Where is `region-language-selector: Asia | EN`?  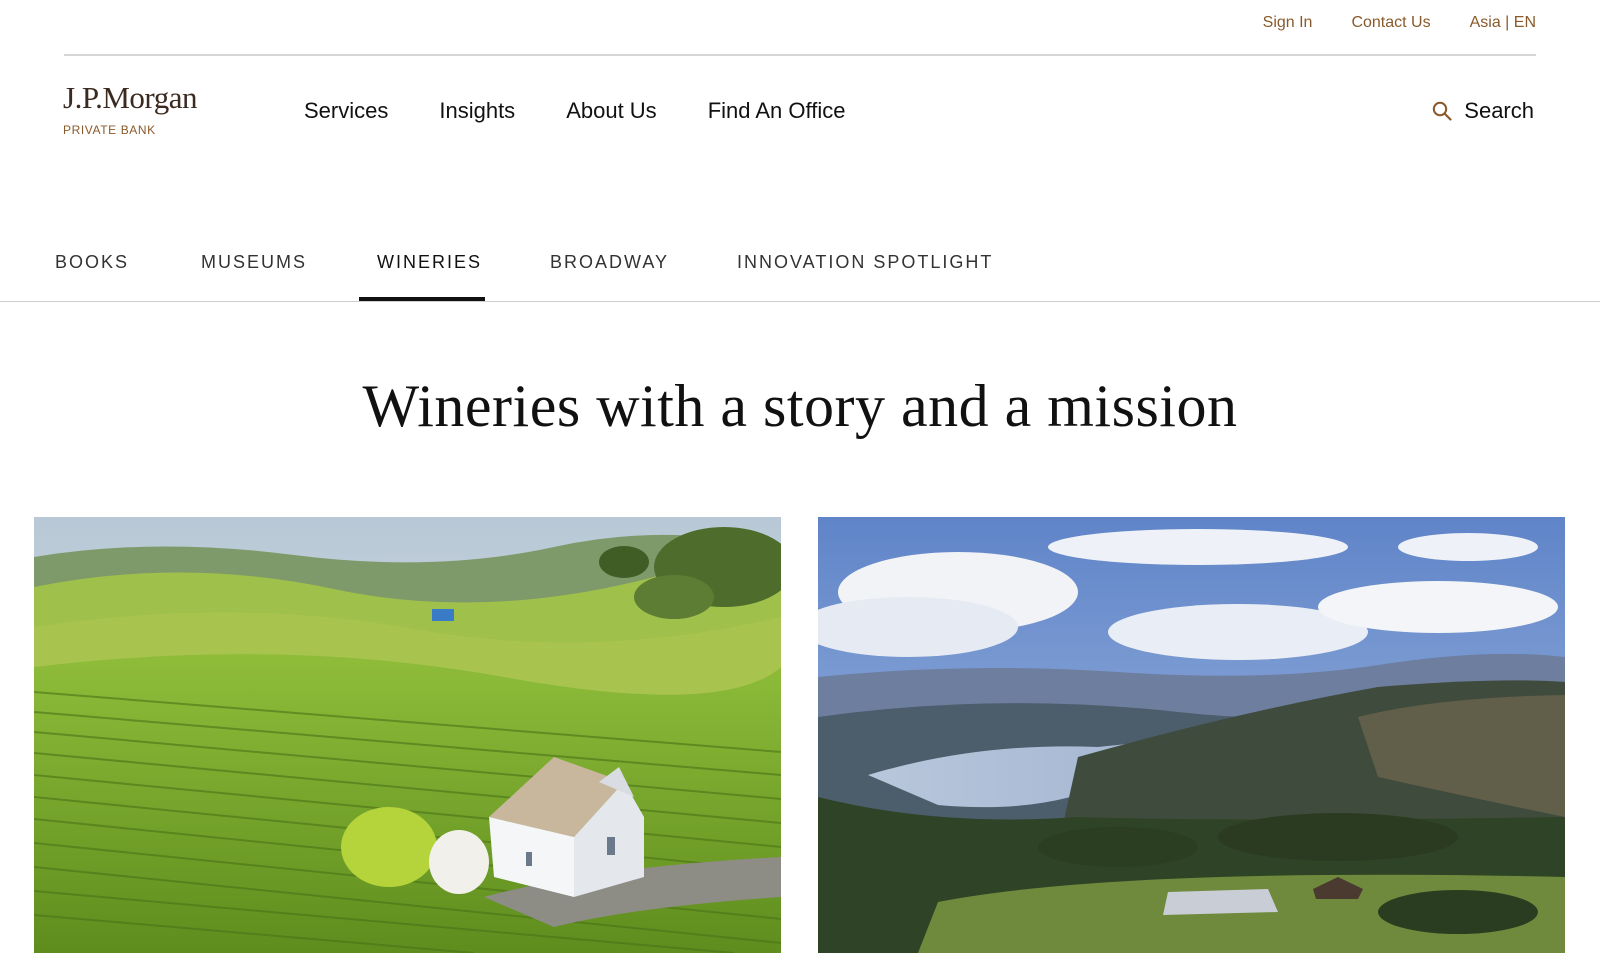 region-language-selector: Asia | EN is located at coordinates (1503, 23).